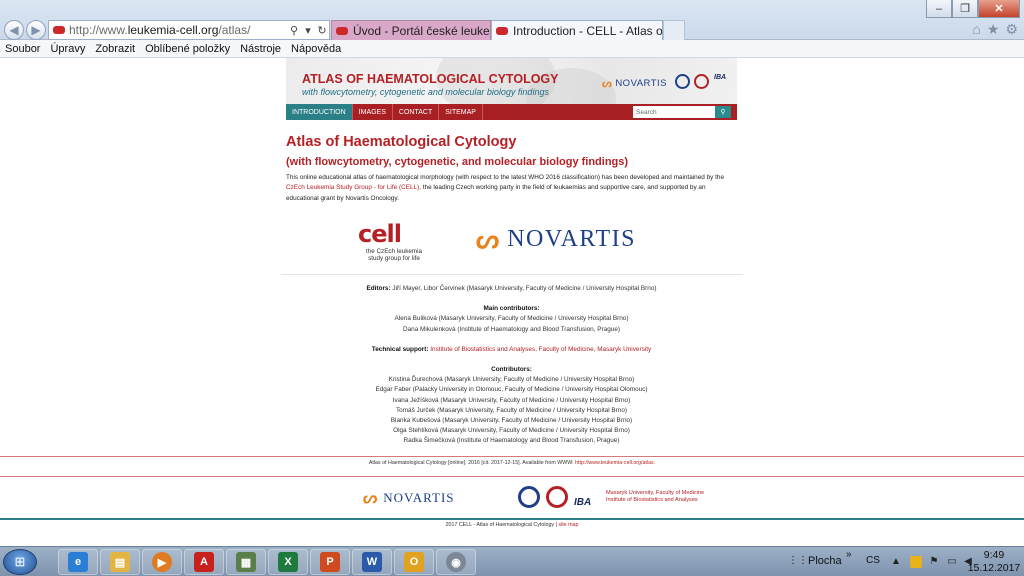 The height and width of the screenshot is (576, 1024). I want to click on nav-introduction: INTRODUCTION, so click(319, 112).